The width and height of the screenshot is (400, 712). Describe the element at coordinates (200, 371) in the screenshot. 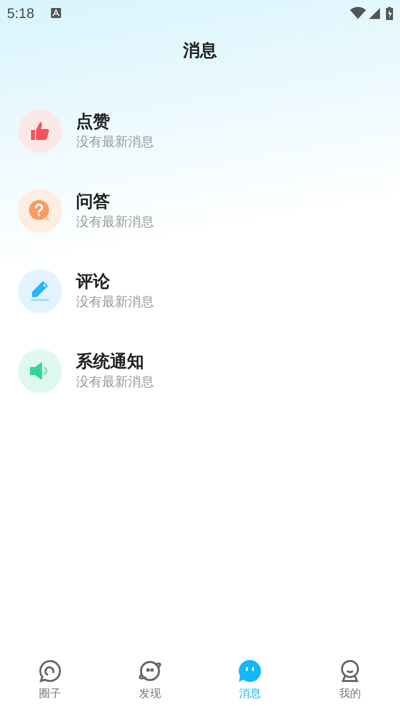

I see `message-category-item: 系统通知 没有最新消息` at that location.